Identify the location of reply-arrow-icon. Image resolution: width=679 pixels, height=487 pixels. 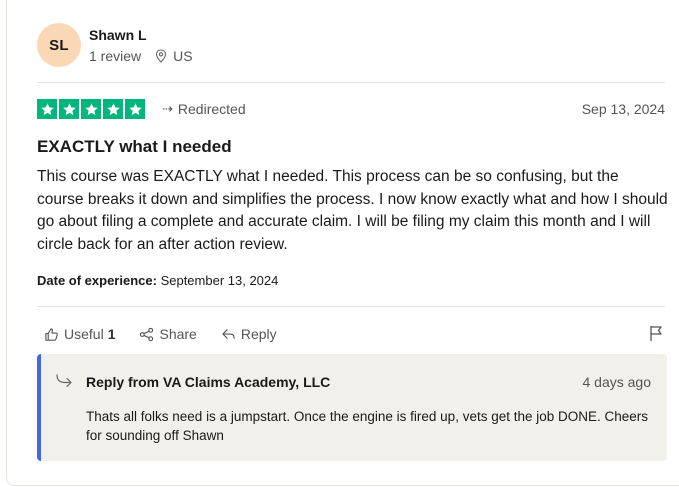
(228, 333).